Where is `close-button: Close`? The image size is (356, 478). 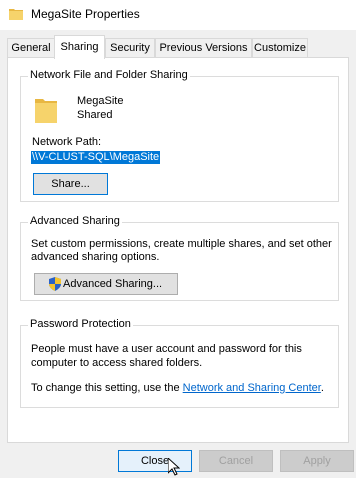 close-button: Close is located at coordinates (155, 461).